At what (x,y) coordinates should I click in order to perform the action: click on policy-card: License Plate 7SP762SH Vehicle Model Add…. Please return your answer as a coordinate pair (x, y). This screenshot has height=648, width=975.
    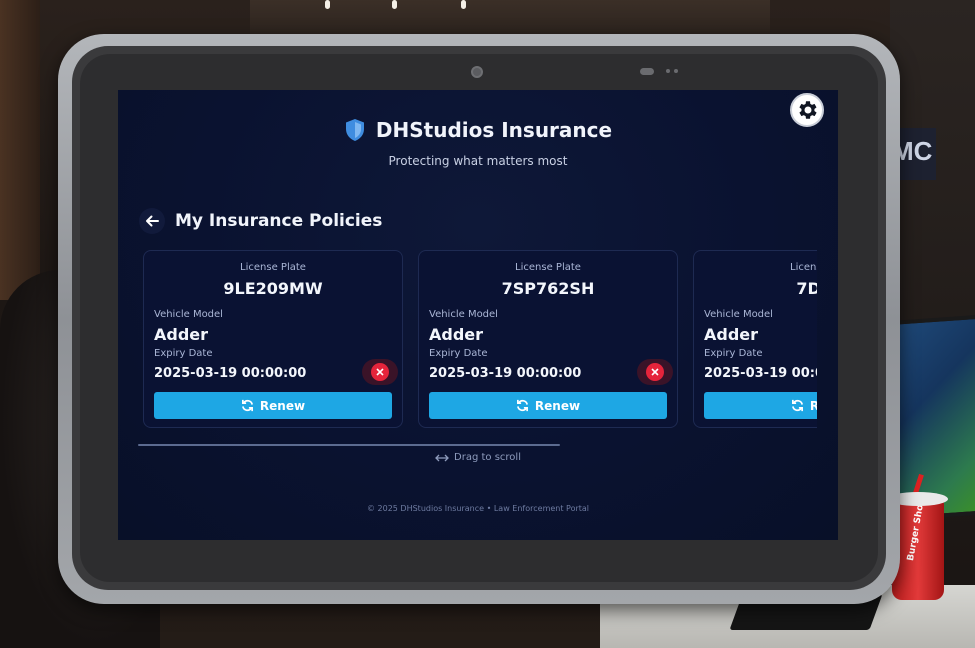
    Looking at the image, I should click on (548, 339).